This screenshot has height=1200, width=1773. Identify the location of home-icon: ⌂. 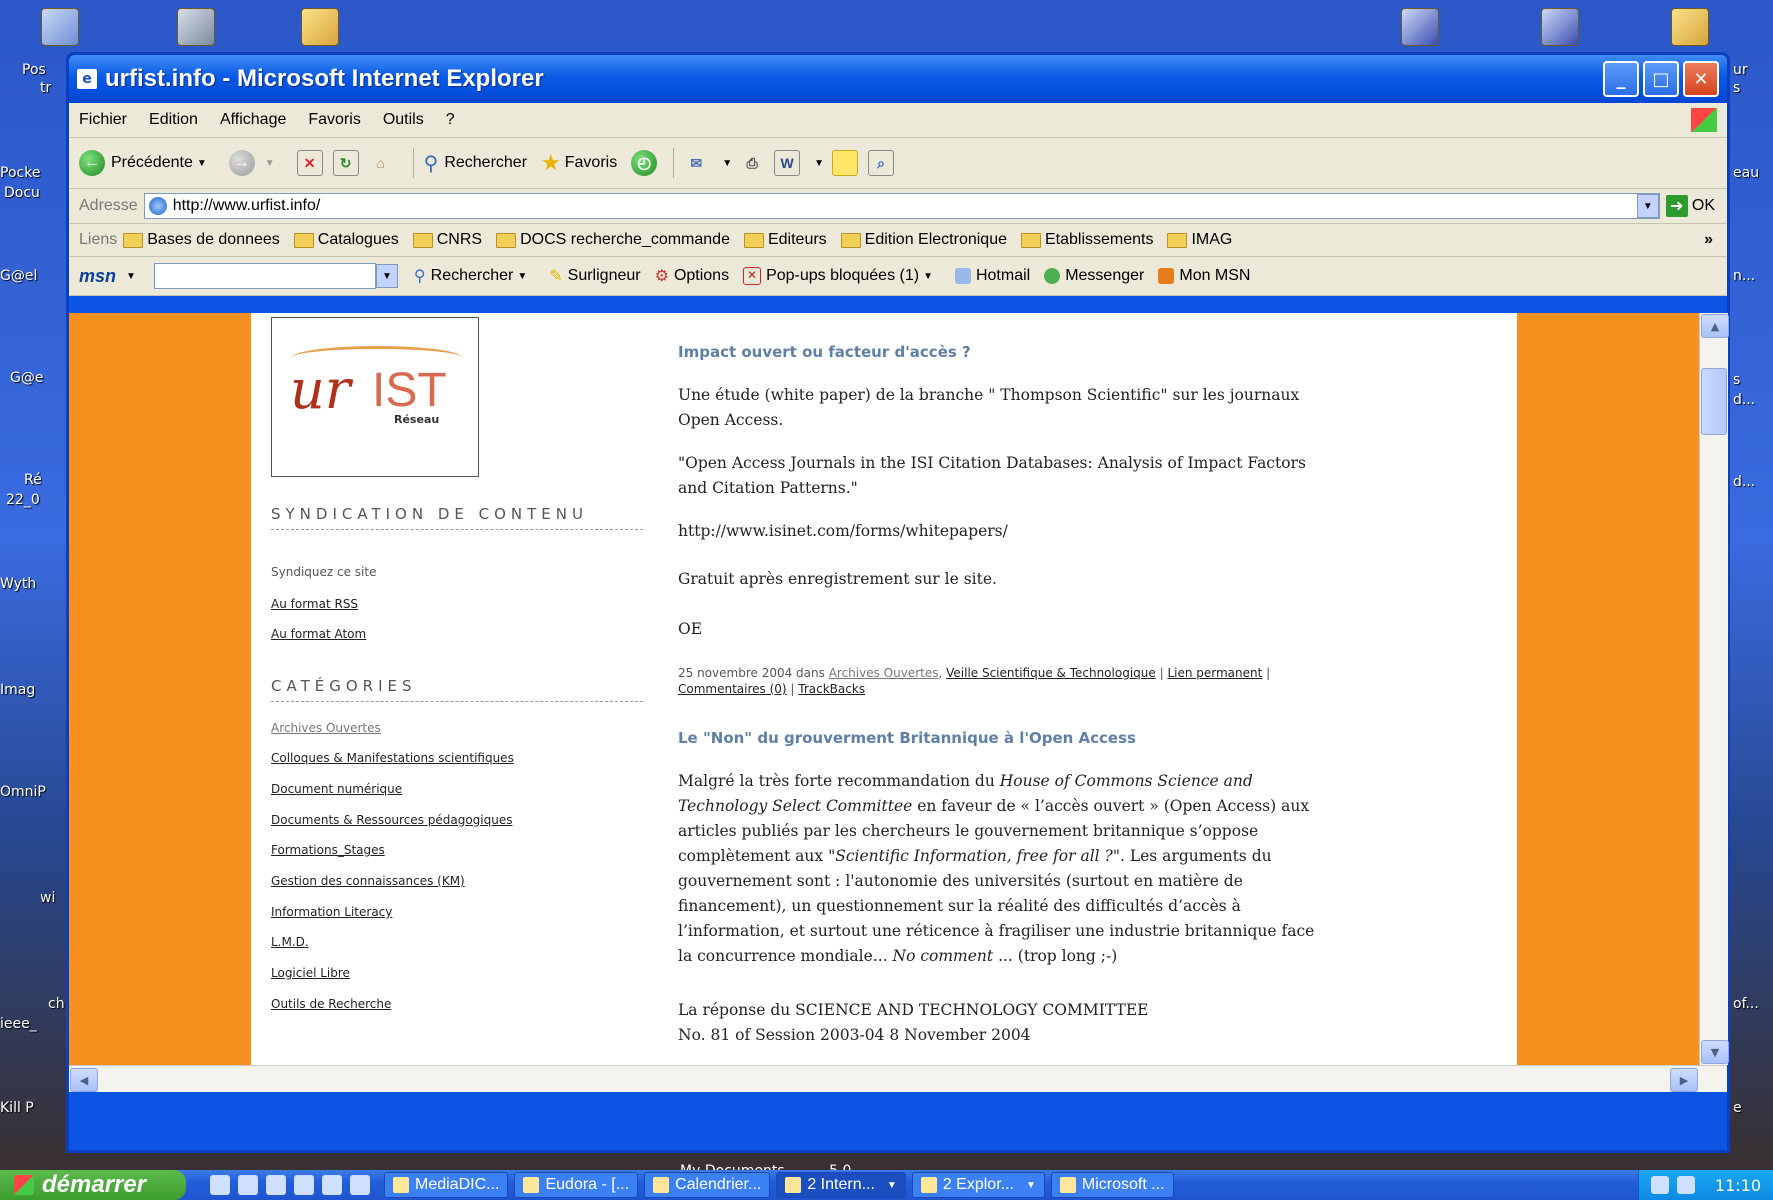
(381, 163).